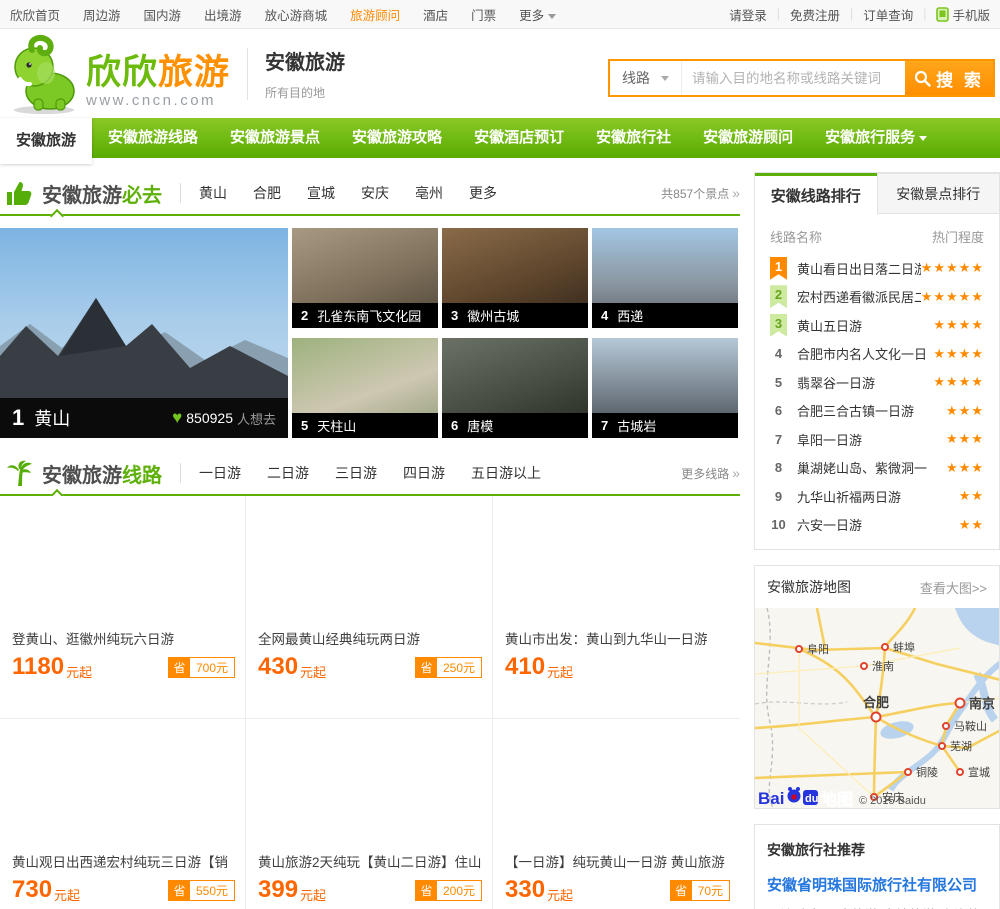  Describe the element at coordinates (365, 278) in the screenshot. I see `spot-photo-2: 2 孔雀东南飞文化园` at that location.